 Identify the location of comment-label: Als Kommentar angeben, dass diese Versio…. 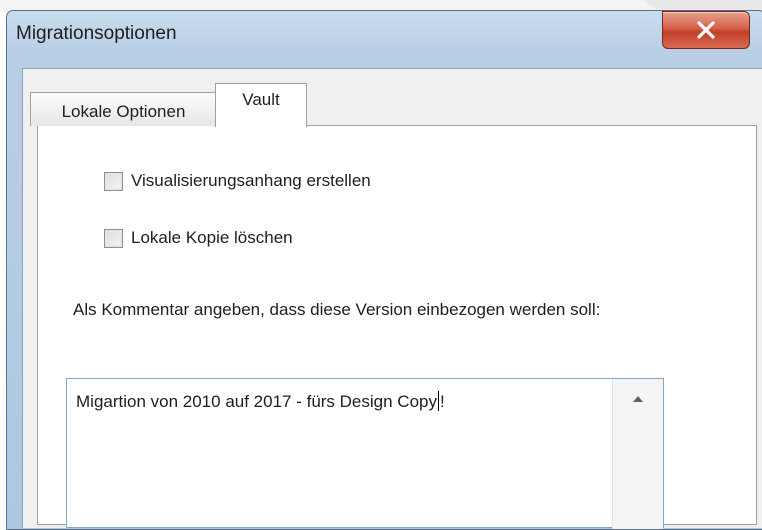
(337, 309).